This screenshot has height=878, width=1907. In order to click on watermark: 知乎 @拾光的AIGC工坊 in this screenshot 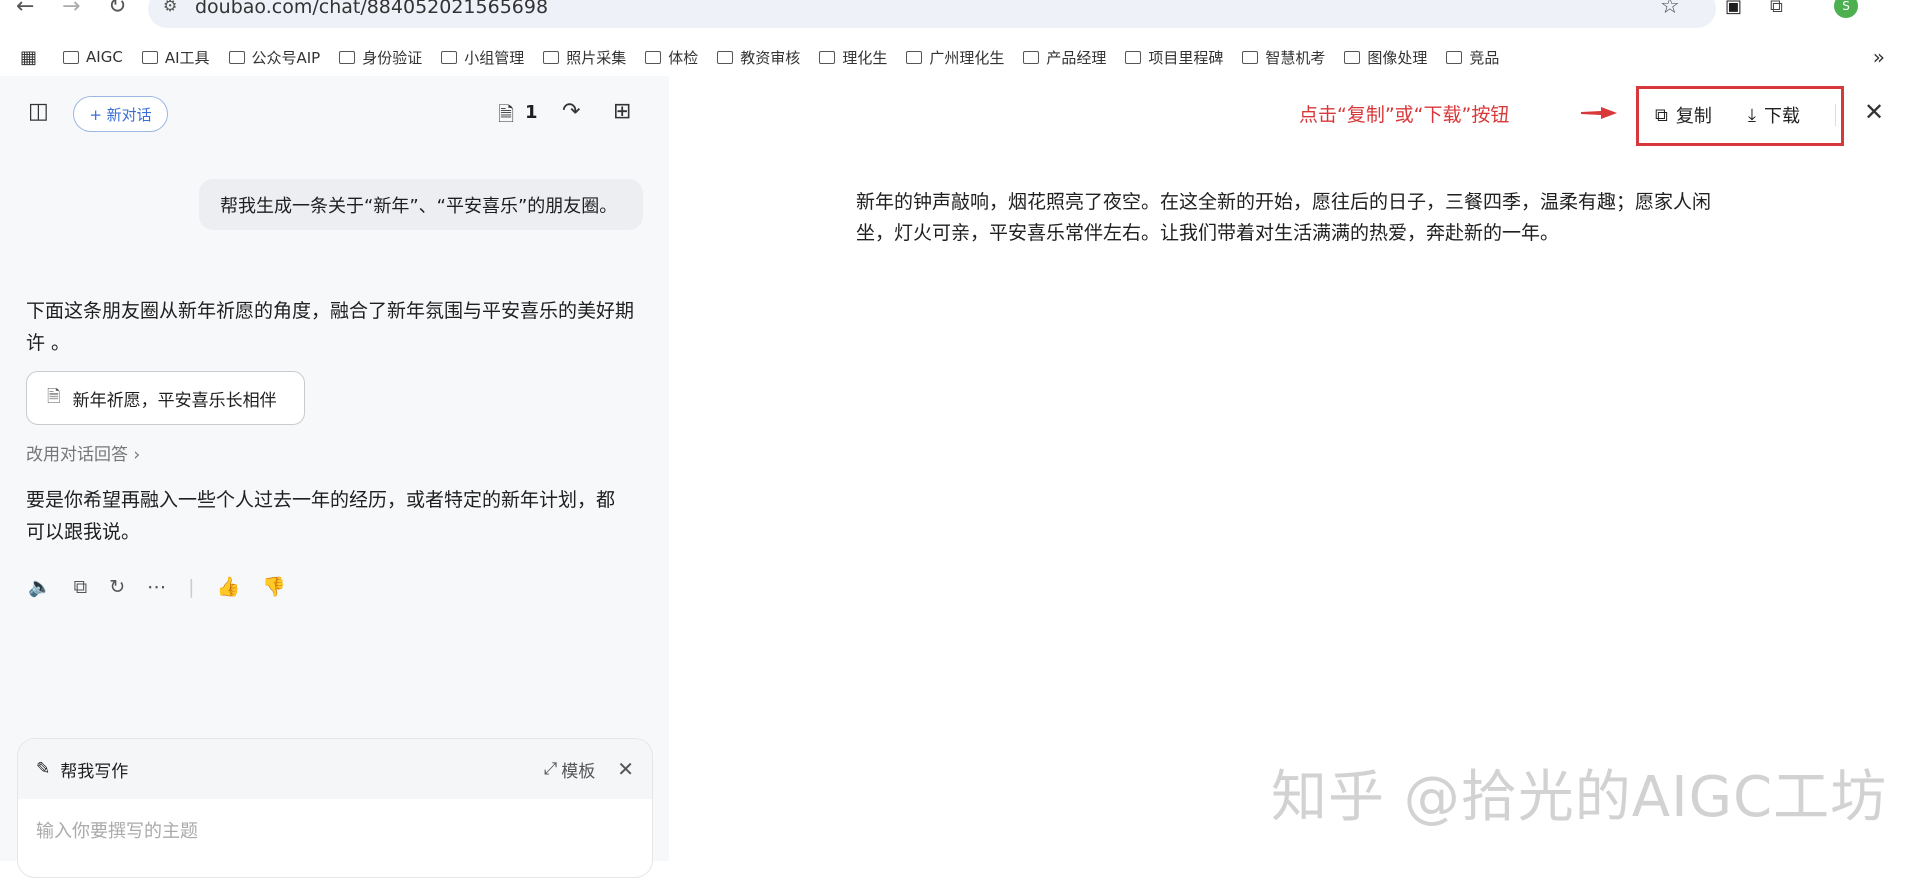, I will do `click(1579, 797)`.